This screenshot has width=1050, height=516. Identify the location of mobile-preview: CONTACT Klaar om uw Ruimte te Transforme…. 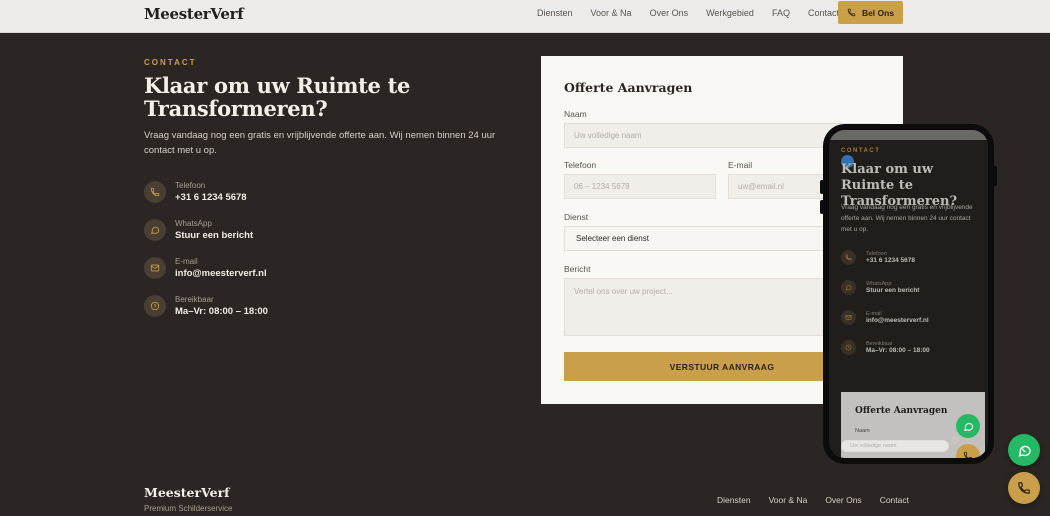
(908, 294).